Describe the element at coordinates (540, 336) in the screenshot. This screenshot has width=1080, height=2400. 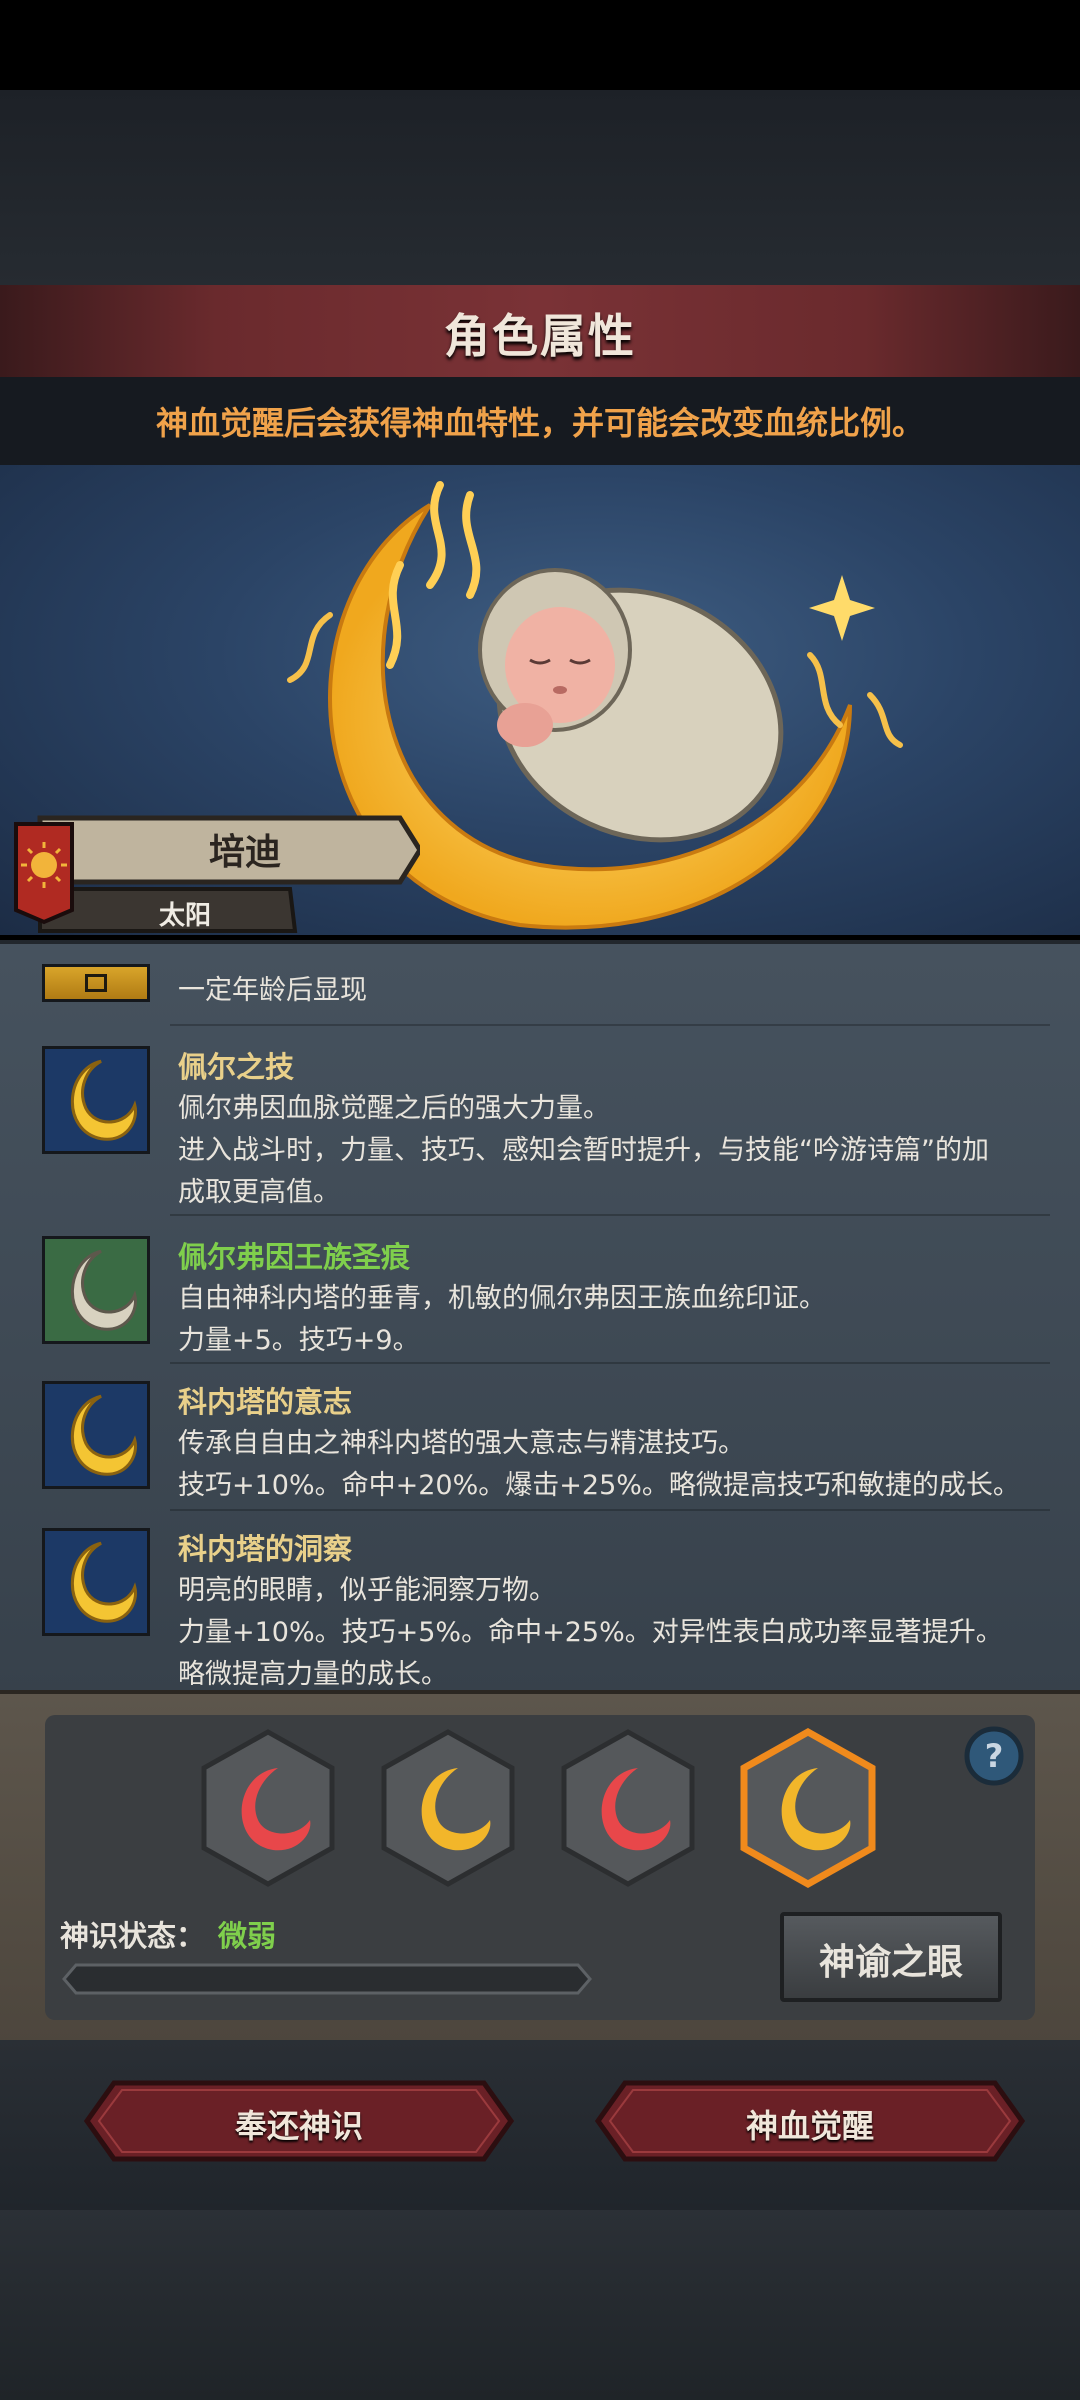
I see `page-title: 角色属性` at that location.